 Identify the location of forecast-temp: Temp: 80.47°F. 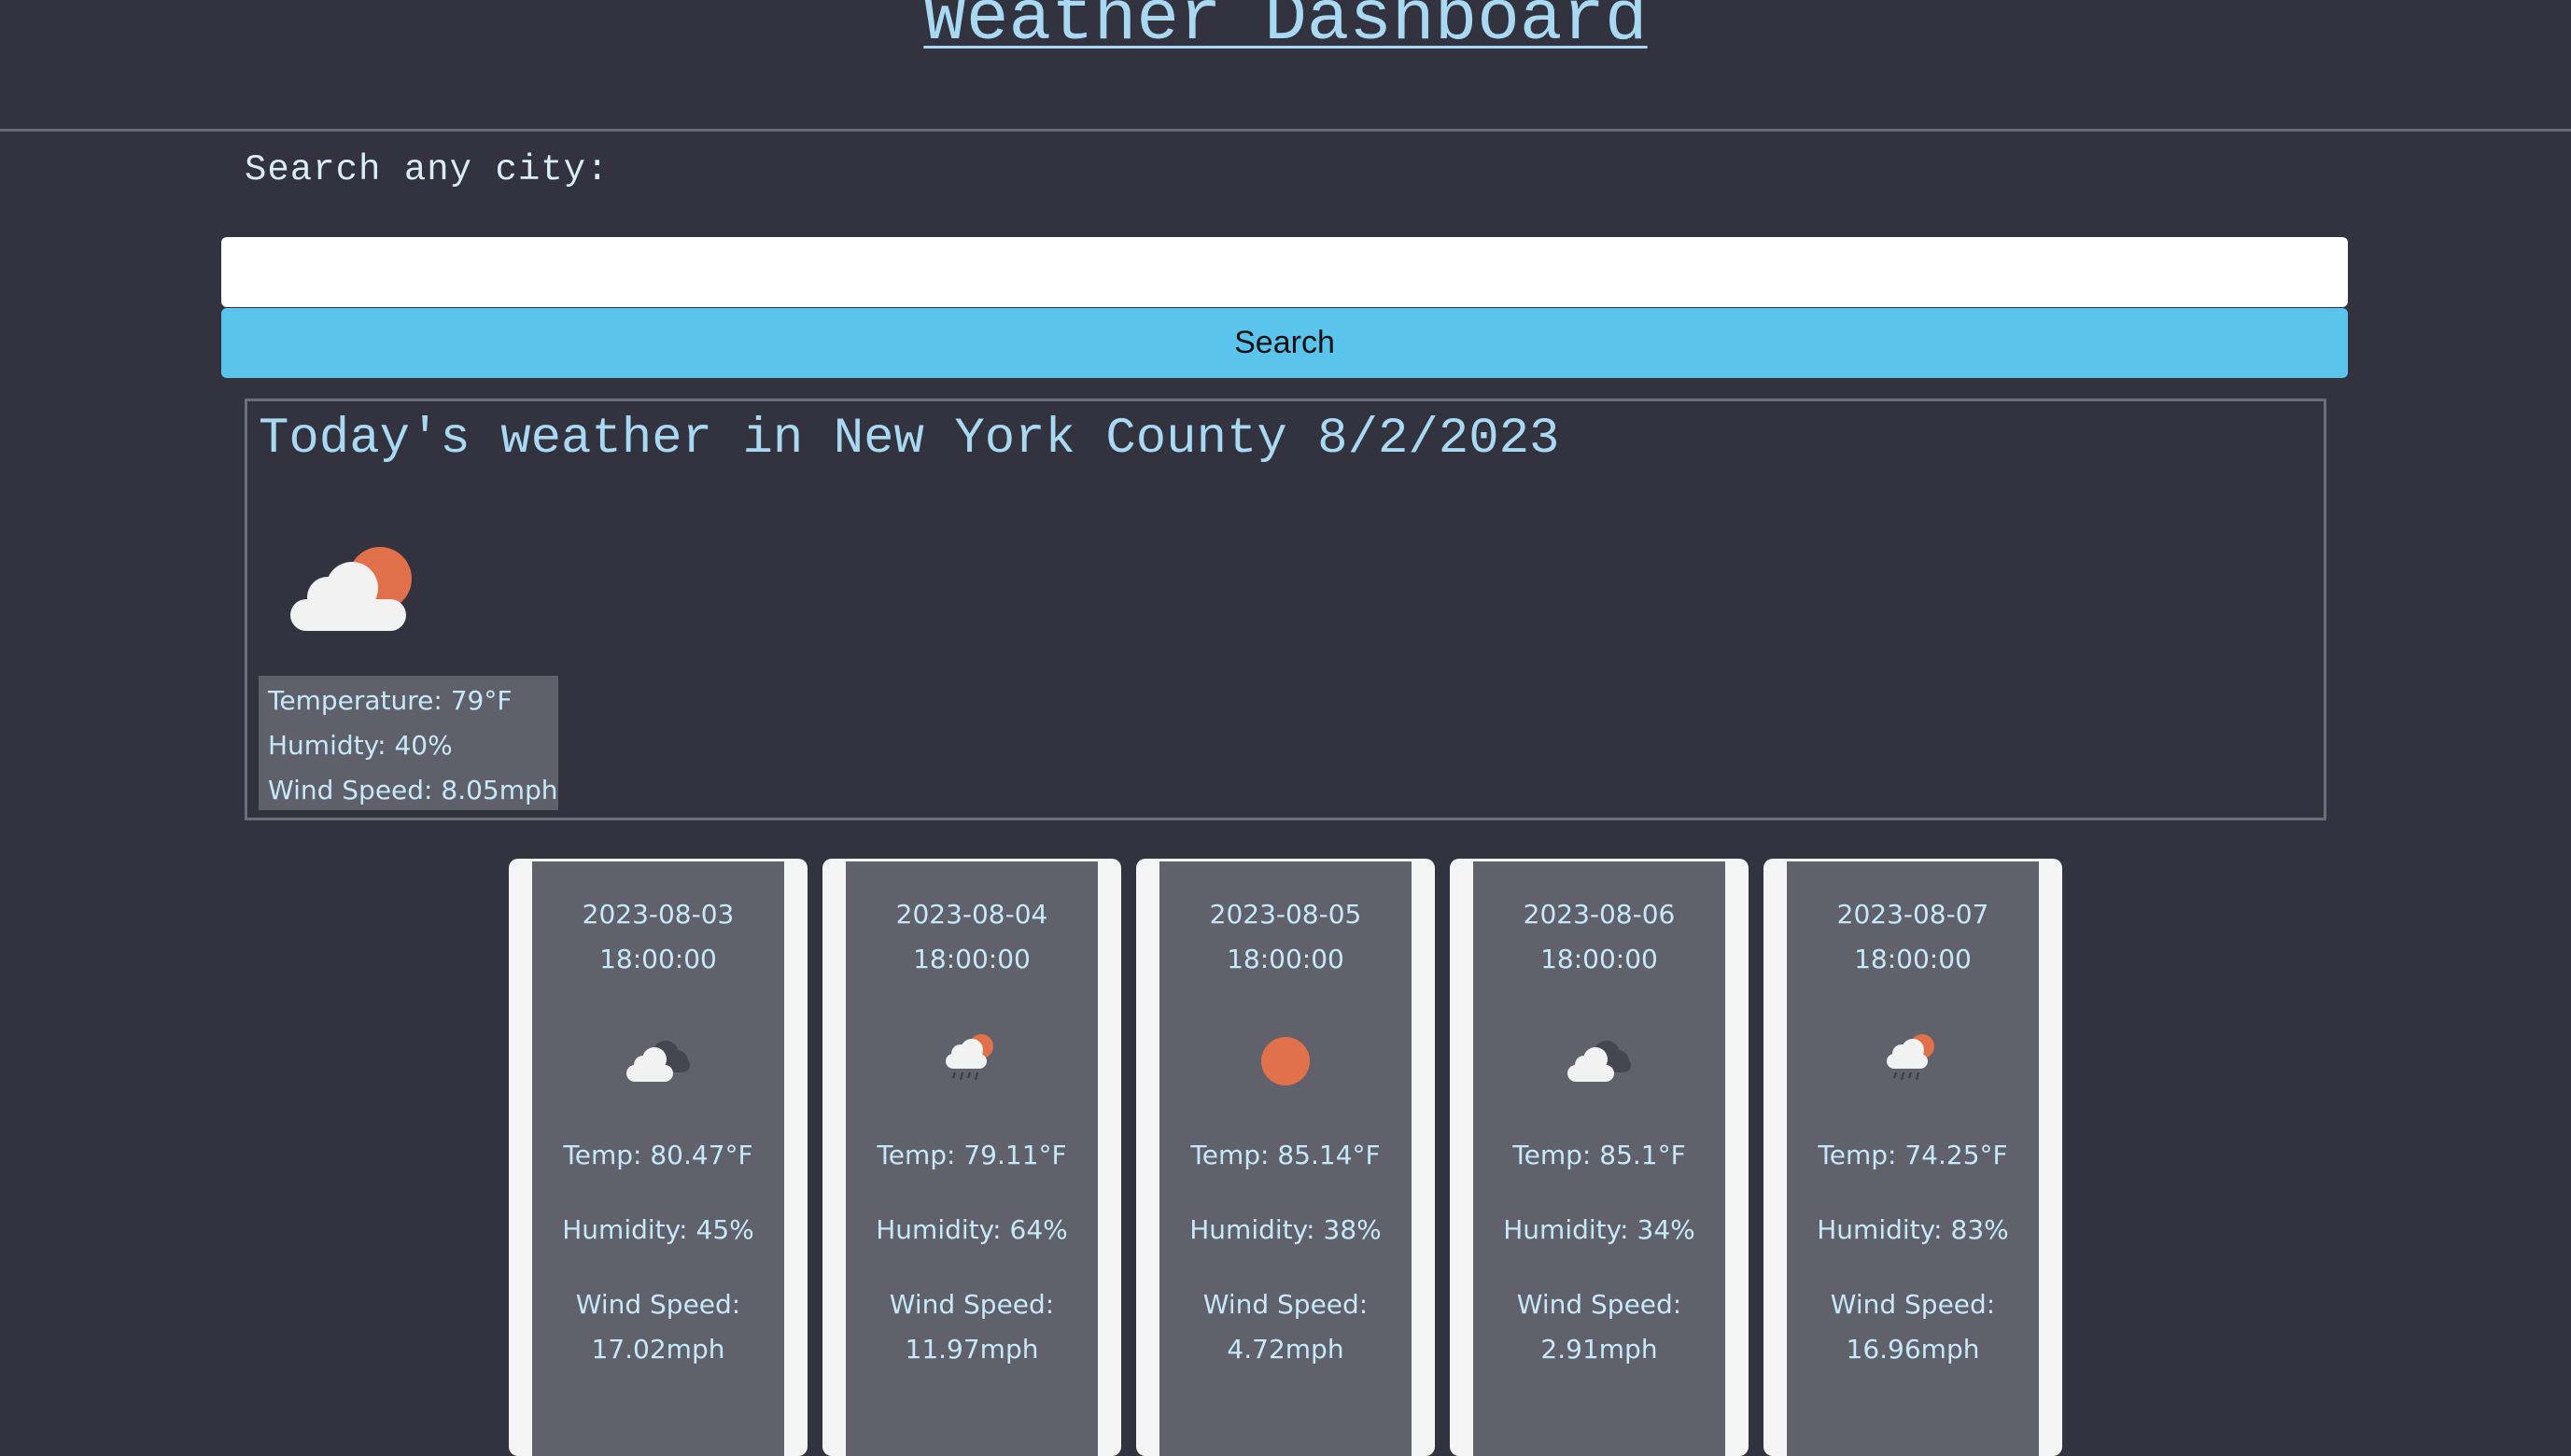
(658, 1155).